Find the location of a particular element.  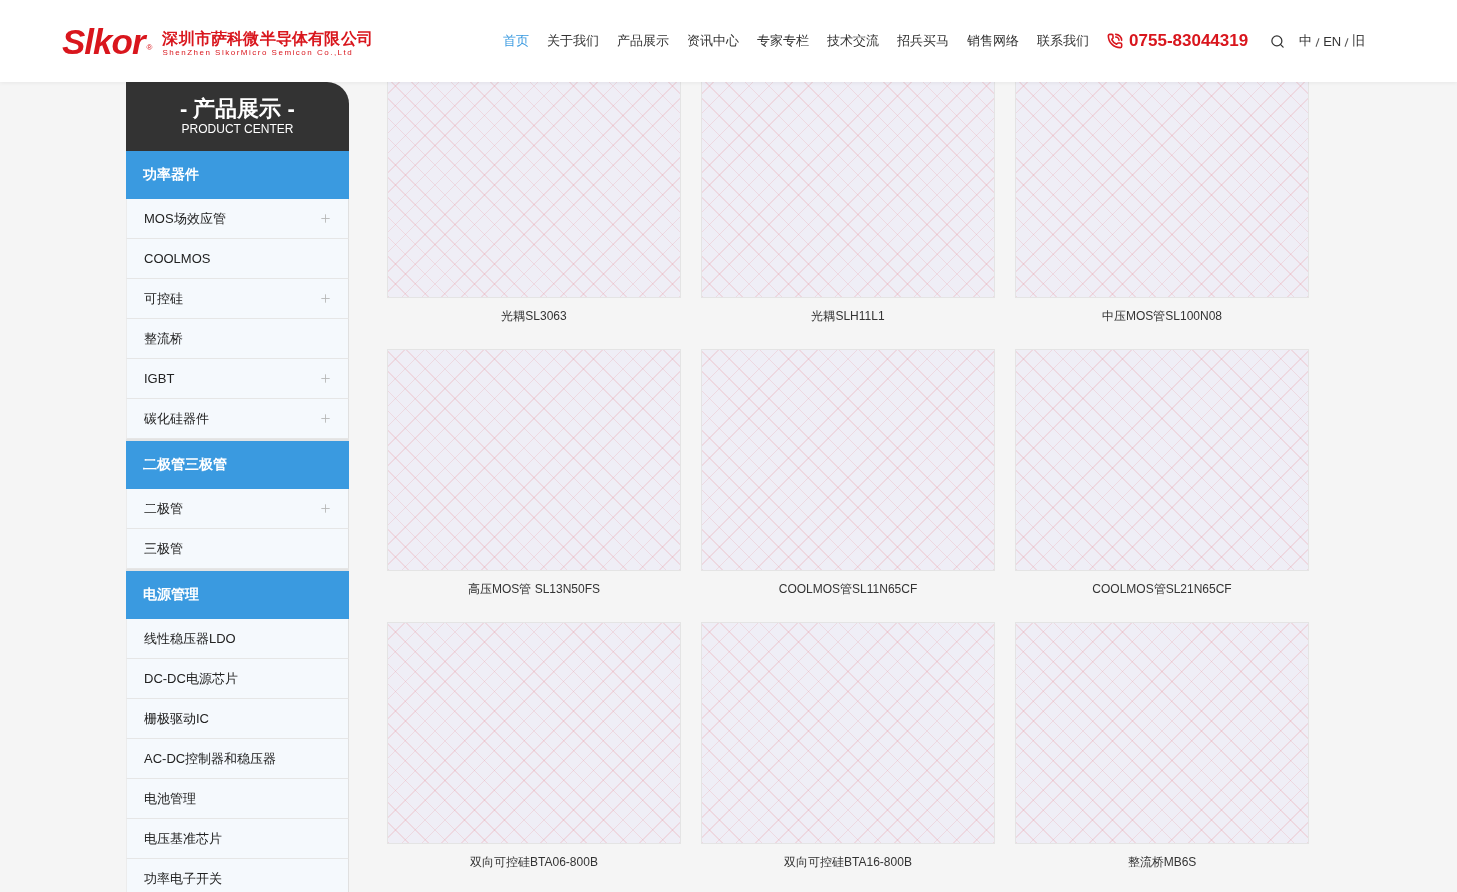

category-label: MOS场效应管 is located at coordinates (185, 218).